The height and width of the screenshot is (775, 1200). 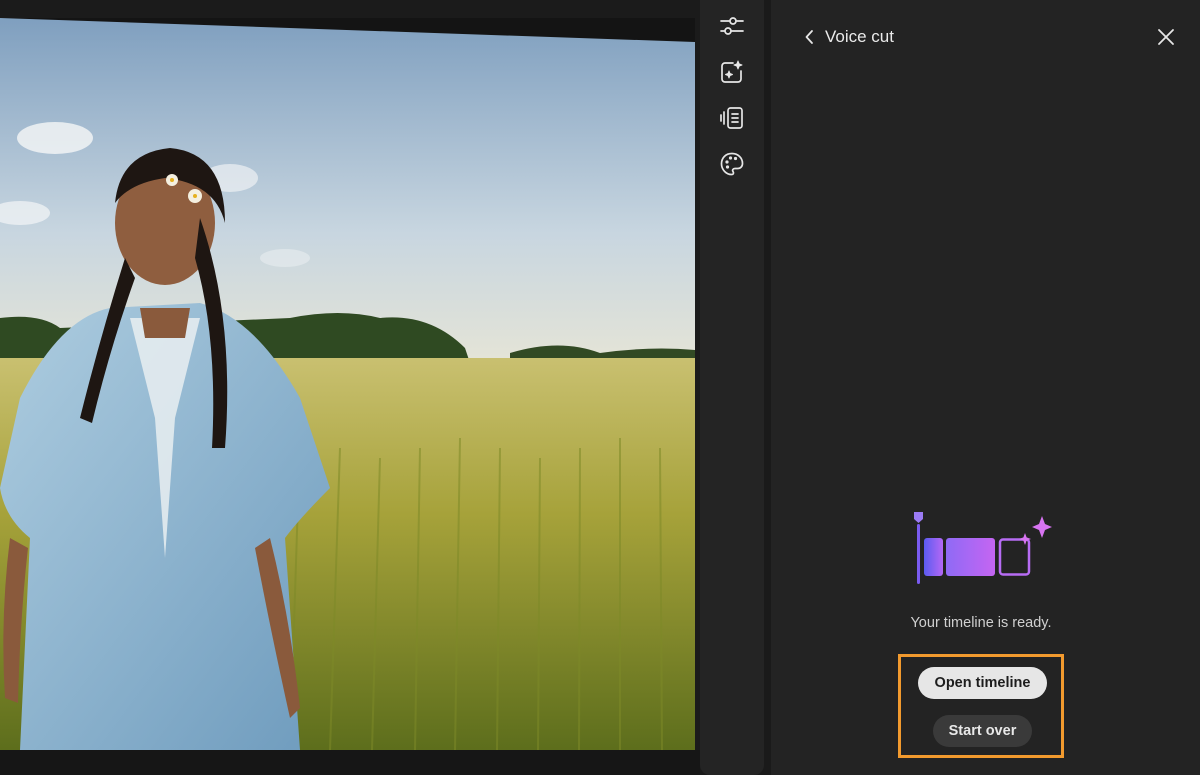 I want to click on panel-title: Voice cut, so click(x=859, y=36).